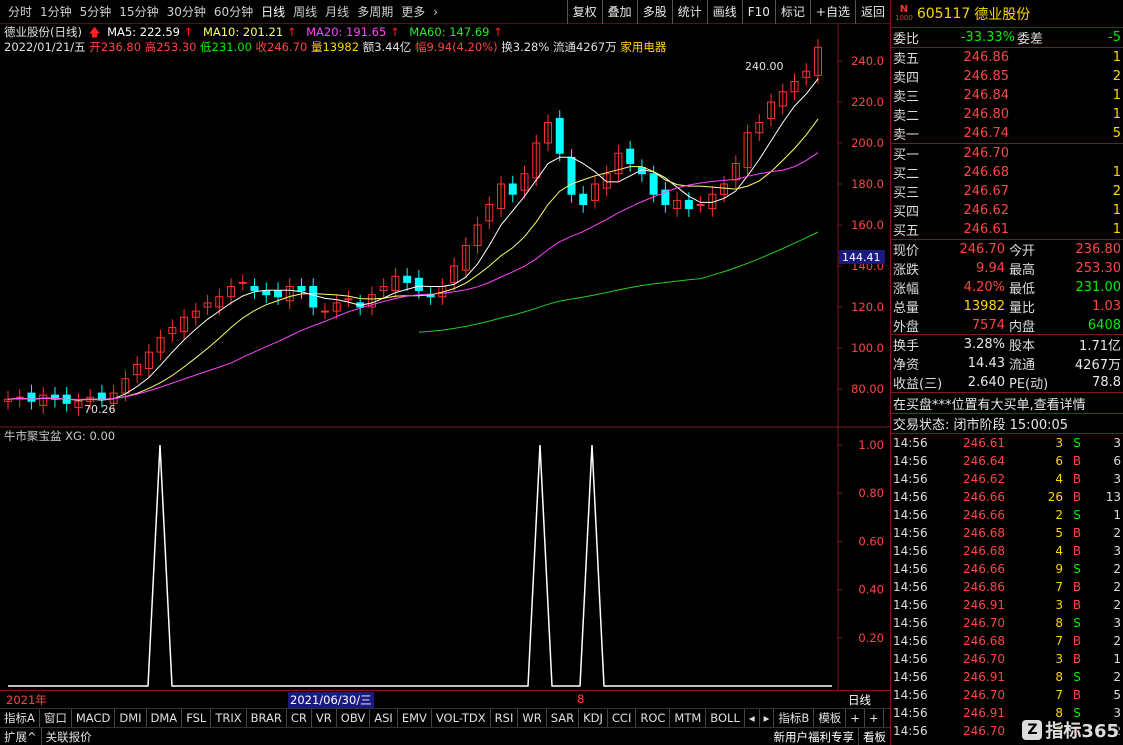  What do you see at coordinates (165, 717) in the screenshot?
I see `indicator-tab: DMA` at bounding box center [165, 717].